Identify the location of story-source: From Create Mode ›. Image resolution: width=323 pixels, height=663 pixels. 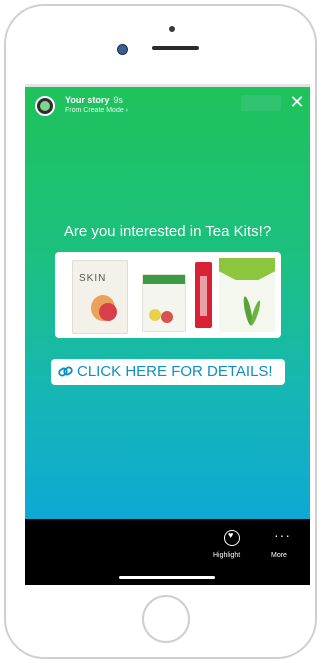
(96, 110).